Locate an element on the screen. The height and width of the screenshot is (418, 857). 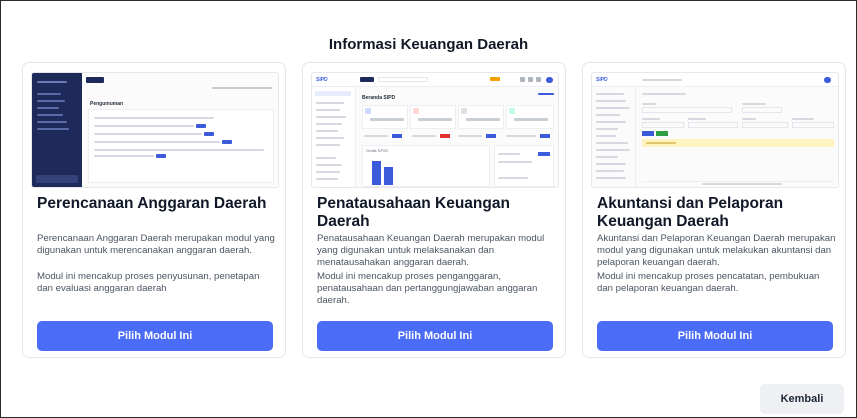
preview-sidebar is located at coordinates (57, 130).